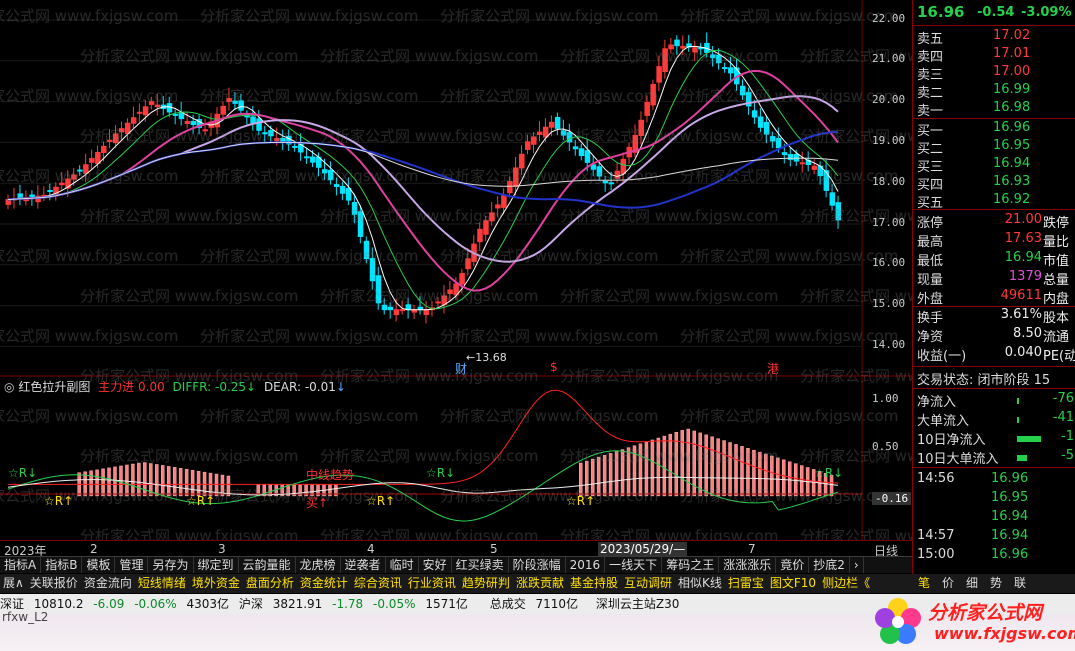 The image size is (1075, 651). What do you see at coordinates (994, 91) in the screenshot?
I see `ask-row: 卖二 16.99` at bounding box center [994, 91].